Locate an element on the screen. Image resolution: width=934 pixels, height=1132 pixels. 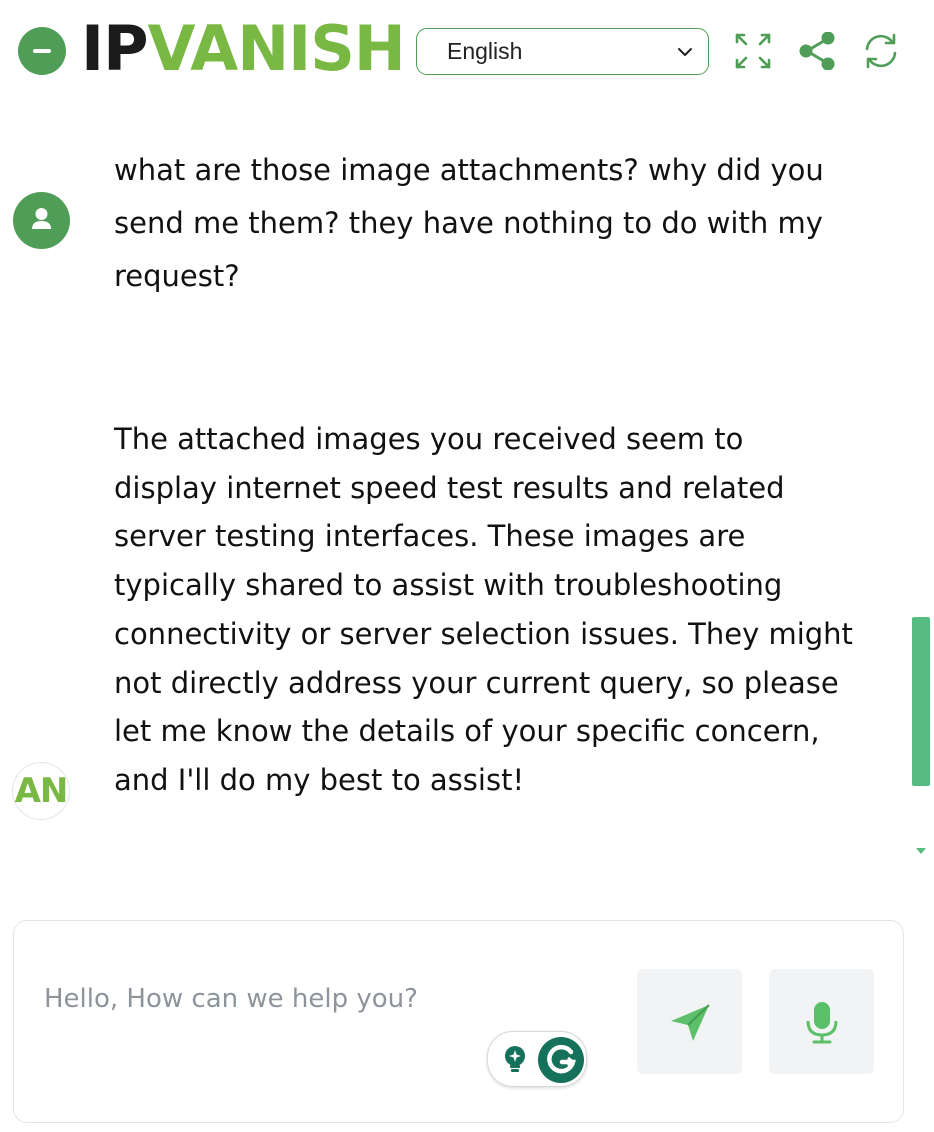
send-button is located at coordinates (689, 1021).